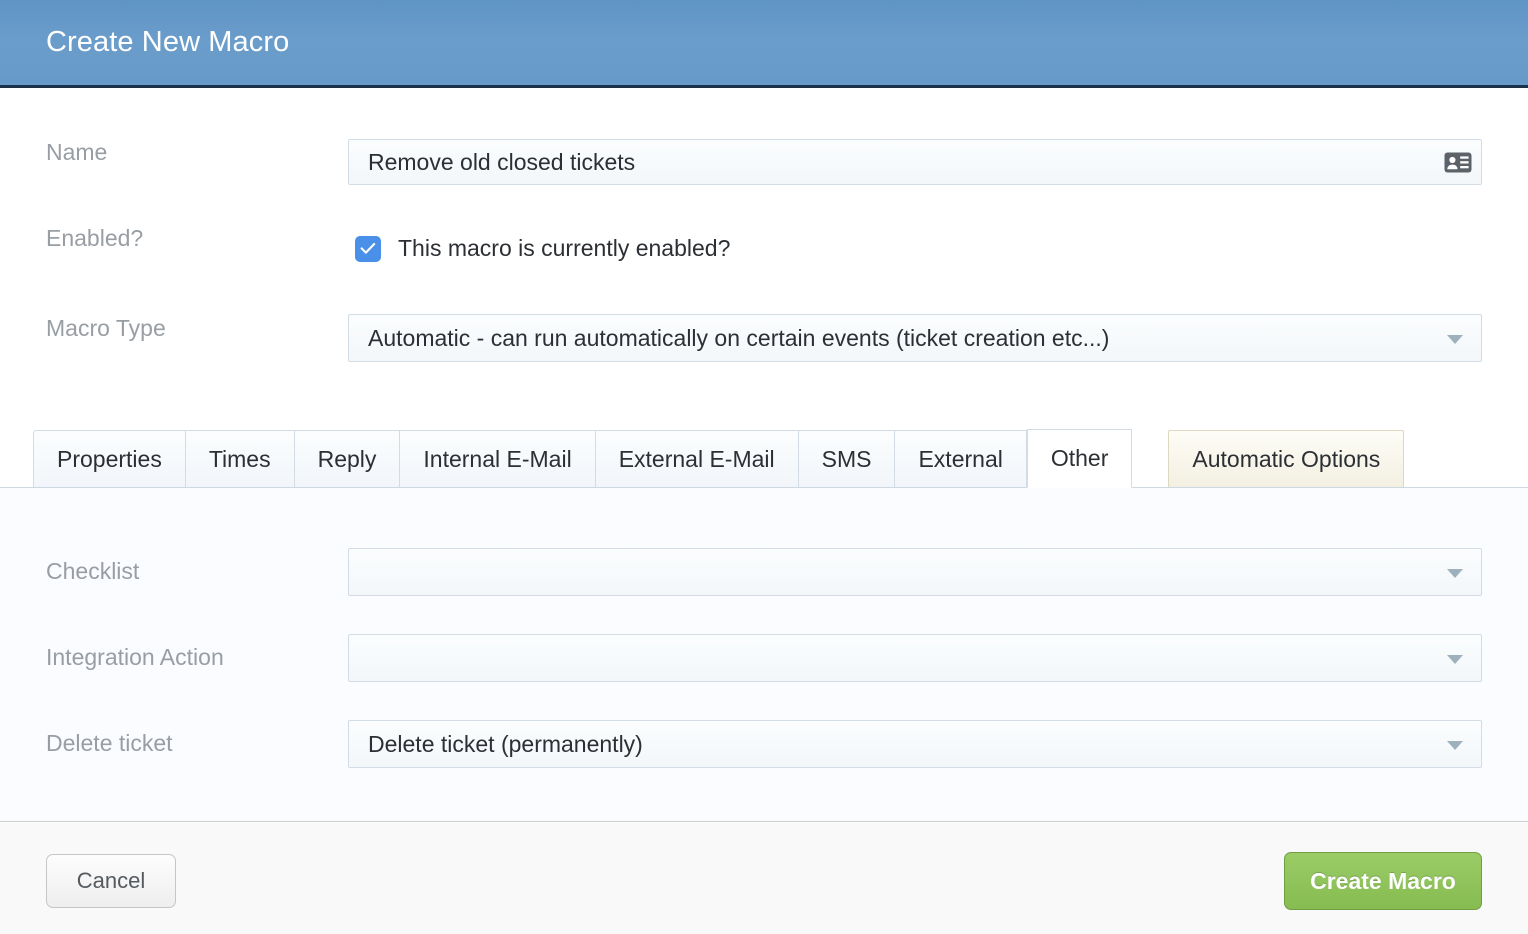  Describe the element at coordinates (368, 248) in the screenshot. I see `enabled-checkbox` at that location.